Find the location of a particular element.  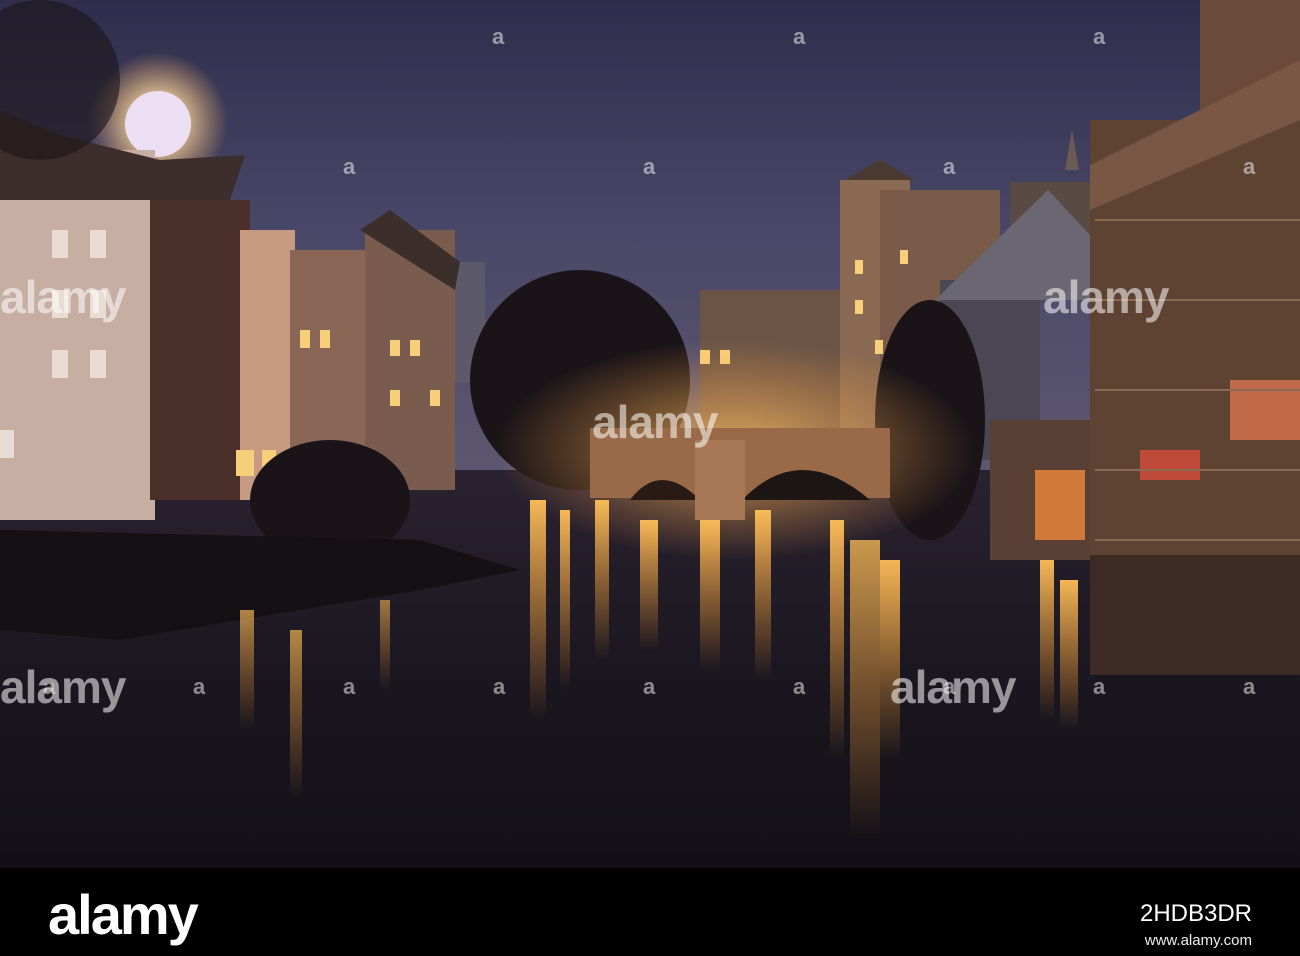

footer-bar: alamy 2HDB3DR www.alamy.com is located at coordinates (650, 912).